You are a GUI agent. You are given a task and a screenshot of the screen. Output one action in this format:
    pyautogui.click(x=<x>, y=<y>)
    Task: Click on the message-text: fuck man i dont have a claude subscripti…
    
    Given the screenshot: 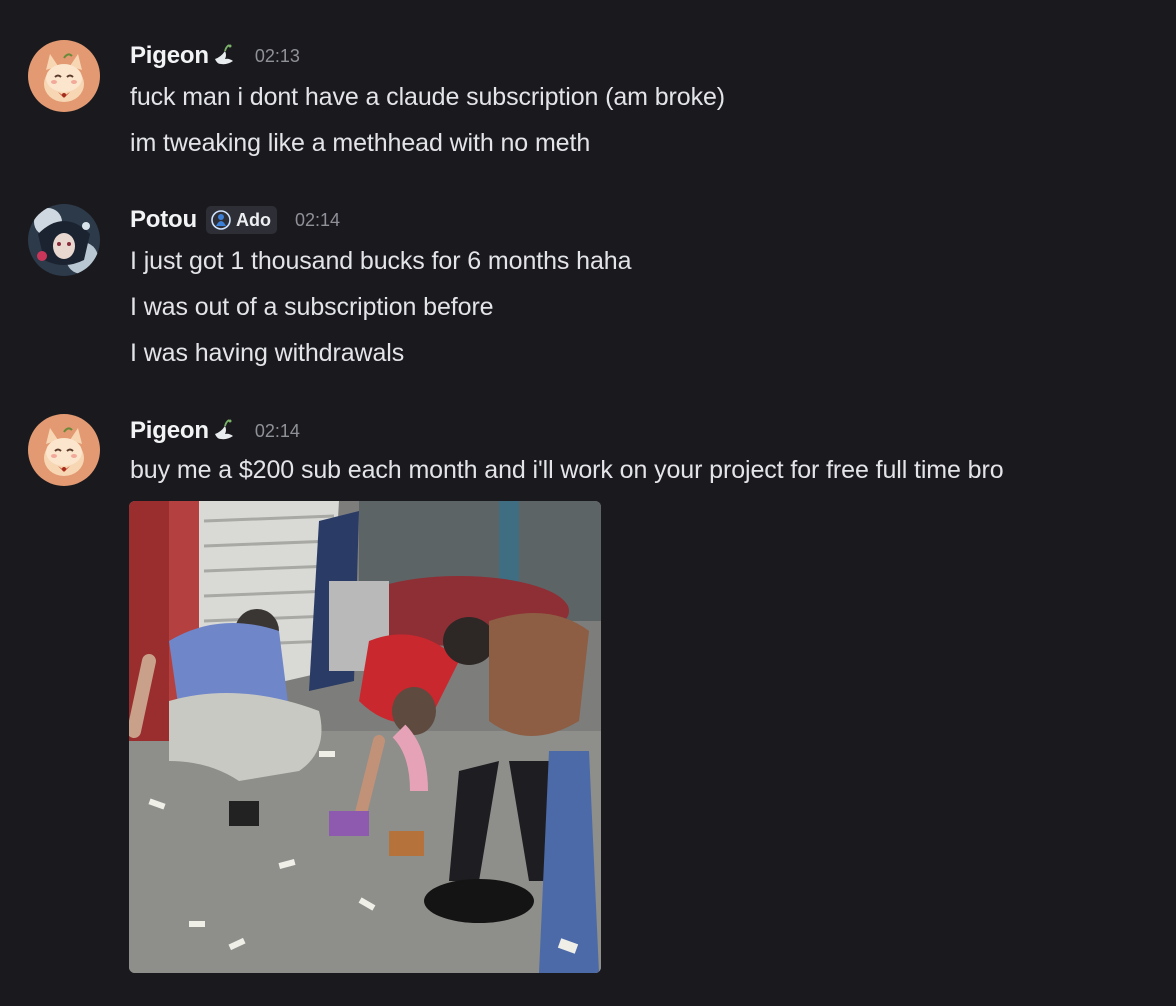 What is the action you would take?
    pyautogui.click(x=428, y=97)
    